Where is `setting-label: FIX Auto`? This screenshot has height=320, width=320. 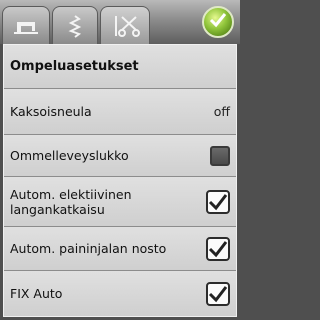
setting-label: FIX Auto is located at coordinates (36, 293).